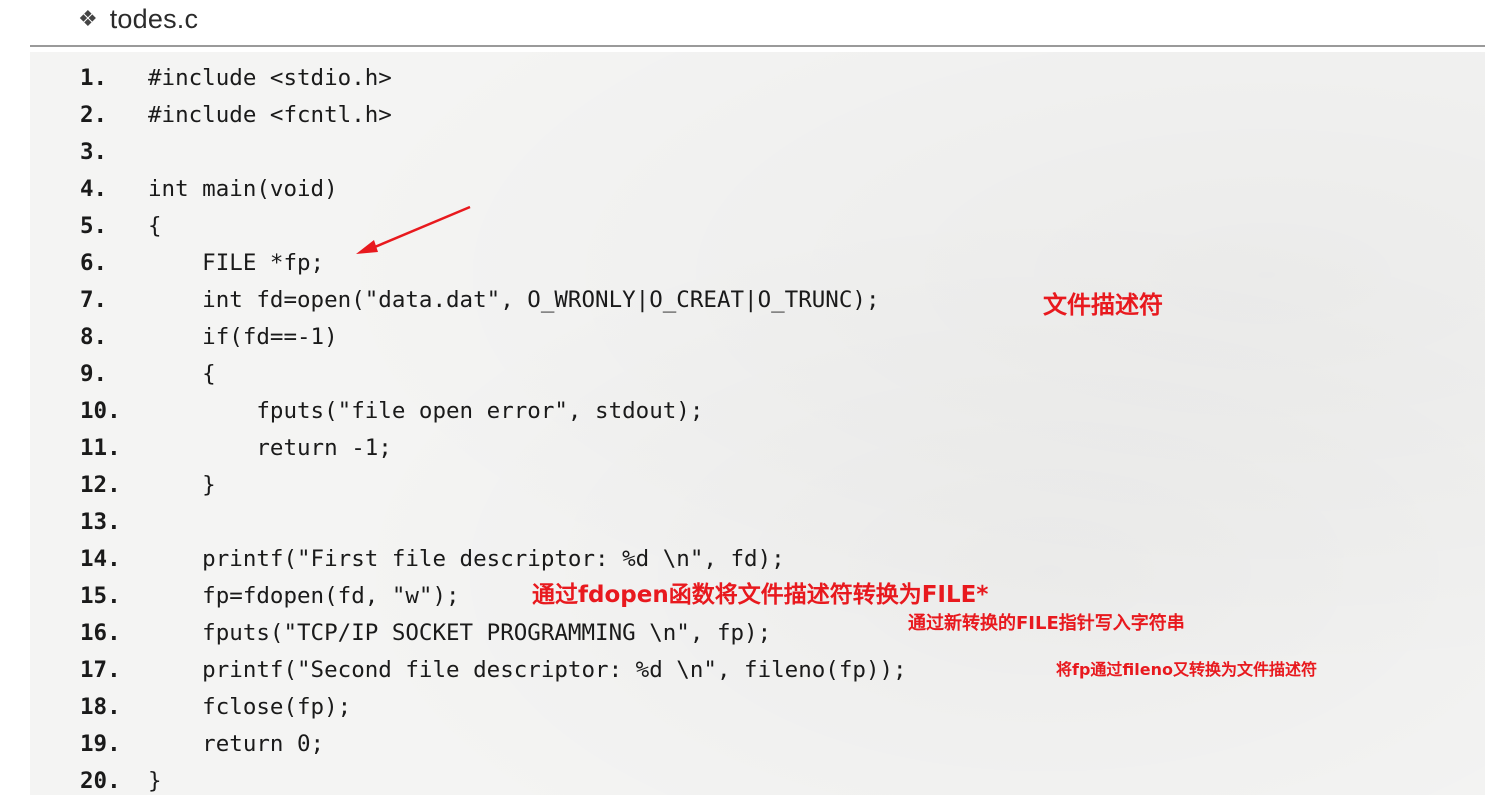 The height and width of the screenshot is (795, 1485). What do you see at coordinates (94, 115) in the screenshot?
I see `line-number: 2.` at bounding box center [94, 115].